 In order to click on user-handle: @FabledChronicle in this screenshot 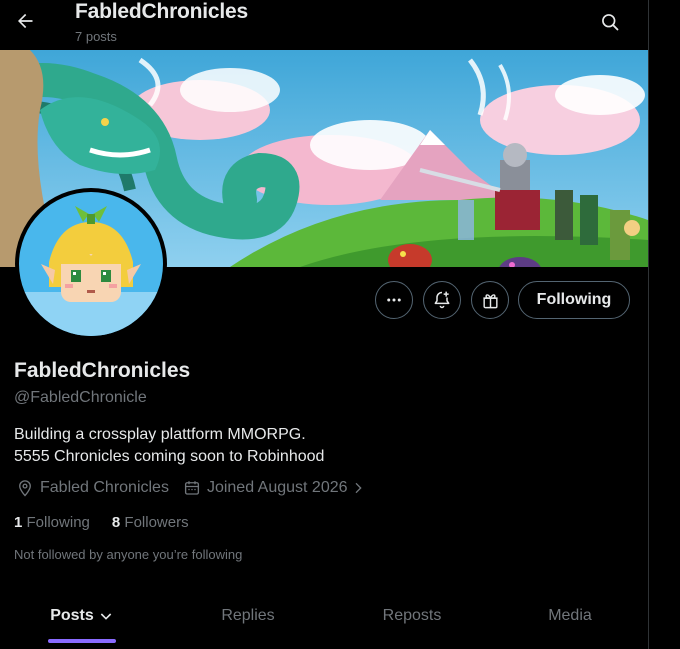, I will do `click(80, 397)`.